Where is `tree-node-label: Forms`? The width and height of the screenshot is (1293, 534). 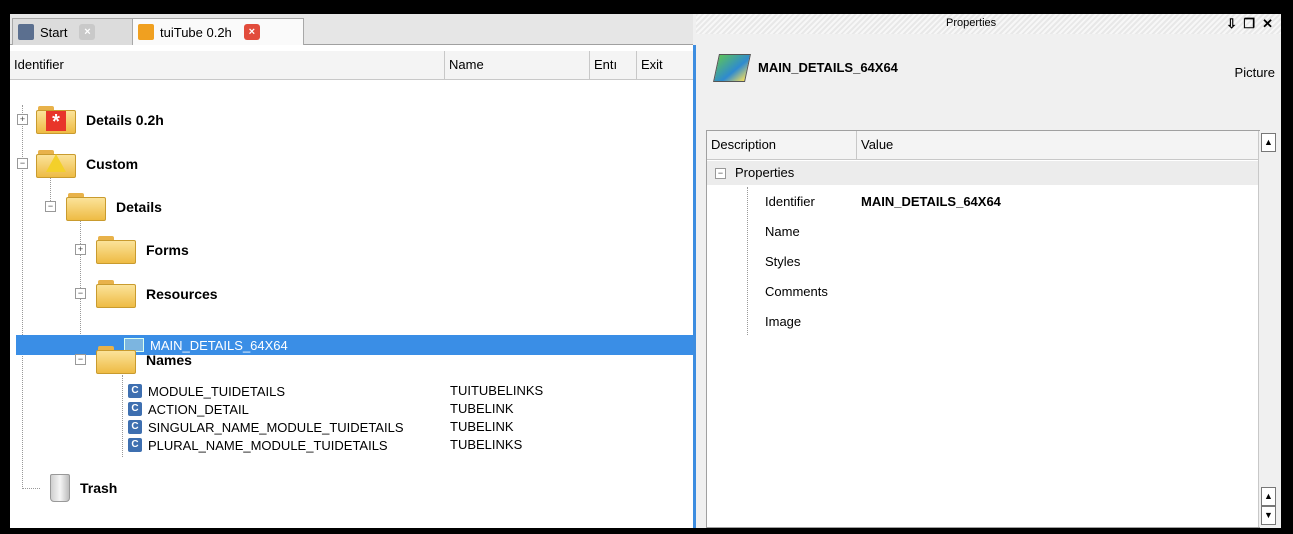
tree-node-label: Forms is located at coordinates (167, 250).